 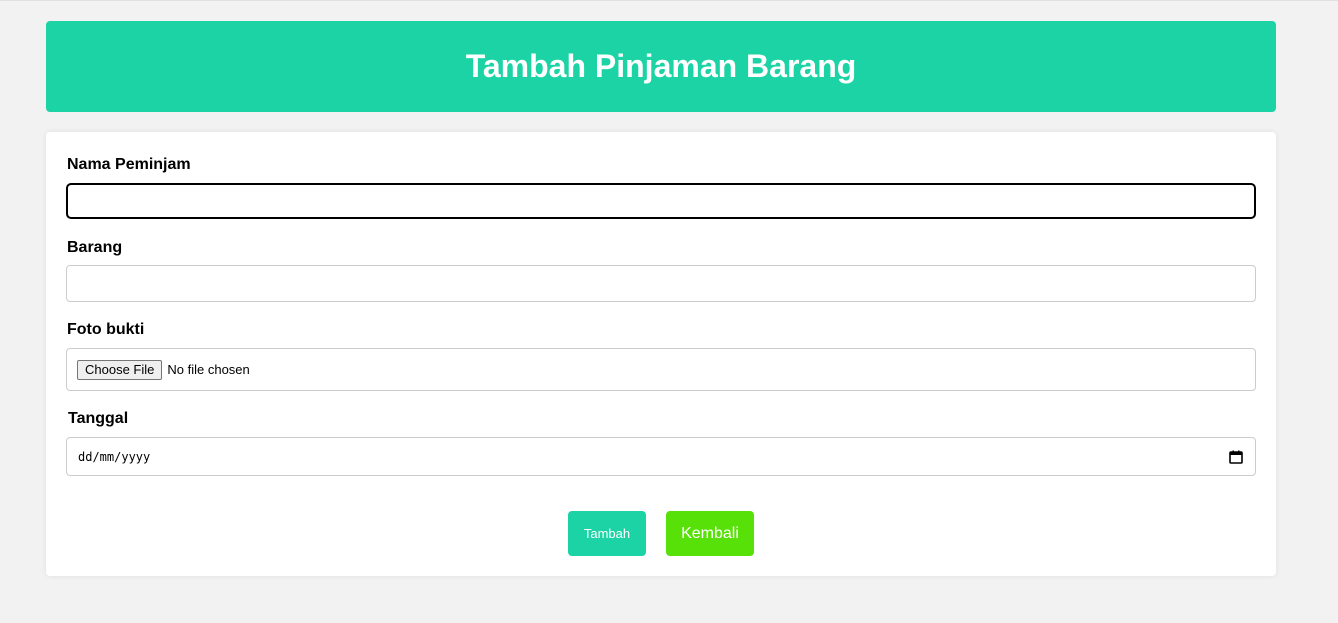 I want to click on tambah-button: Tambah, so click(x=607, y=533).